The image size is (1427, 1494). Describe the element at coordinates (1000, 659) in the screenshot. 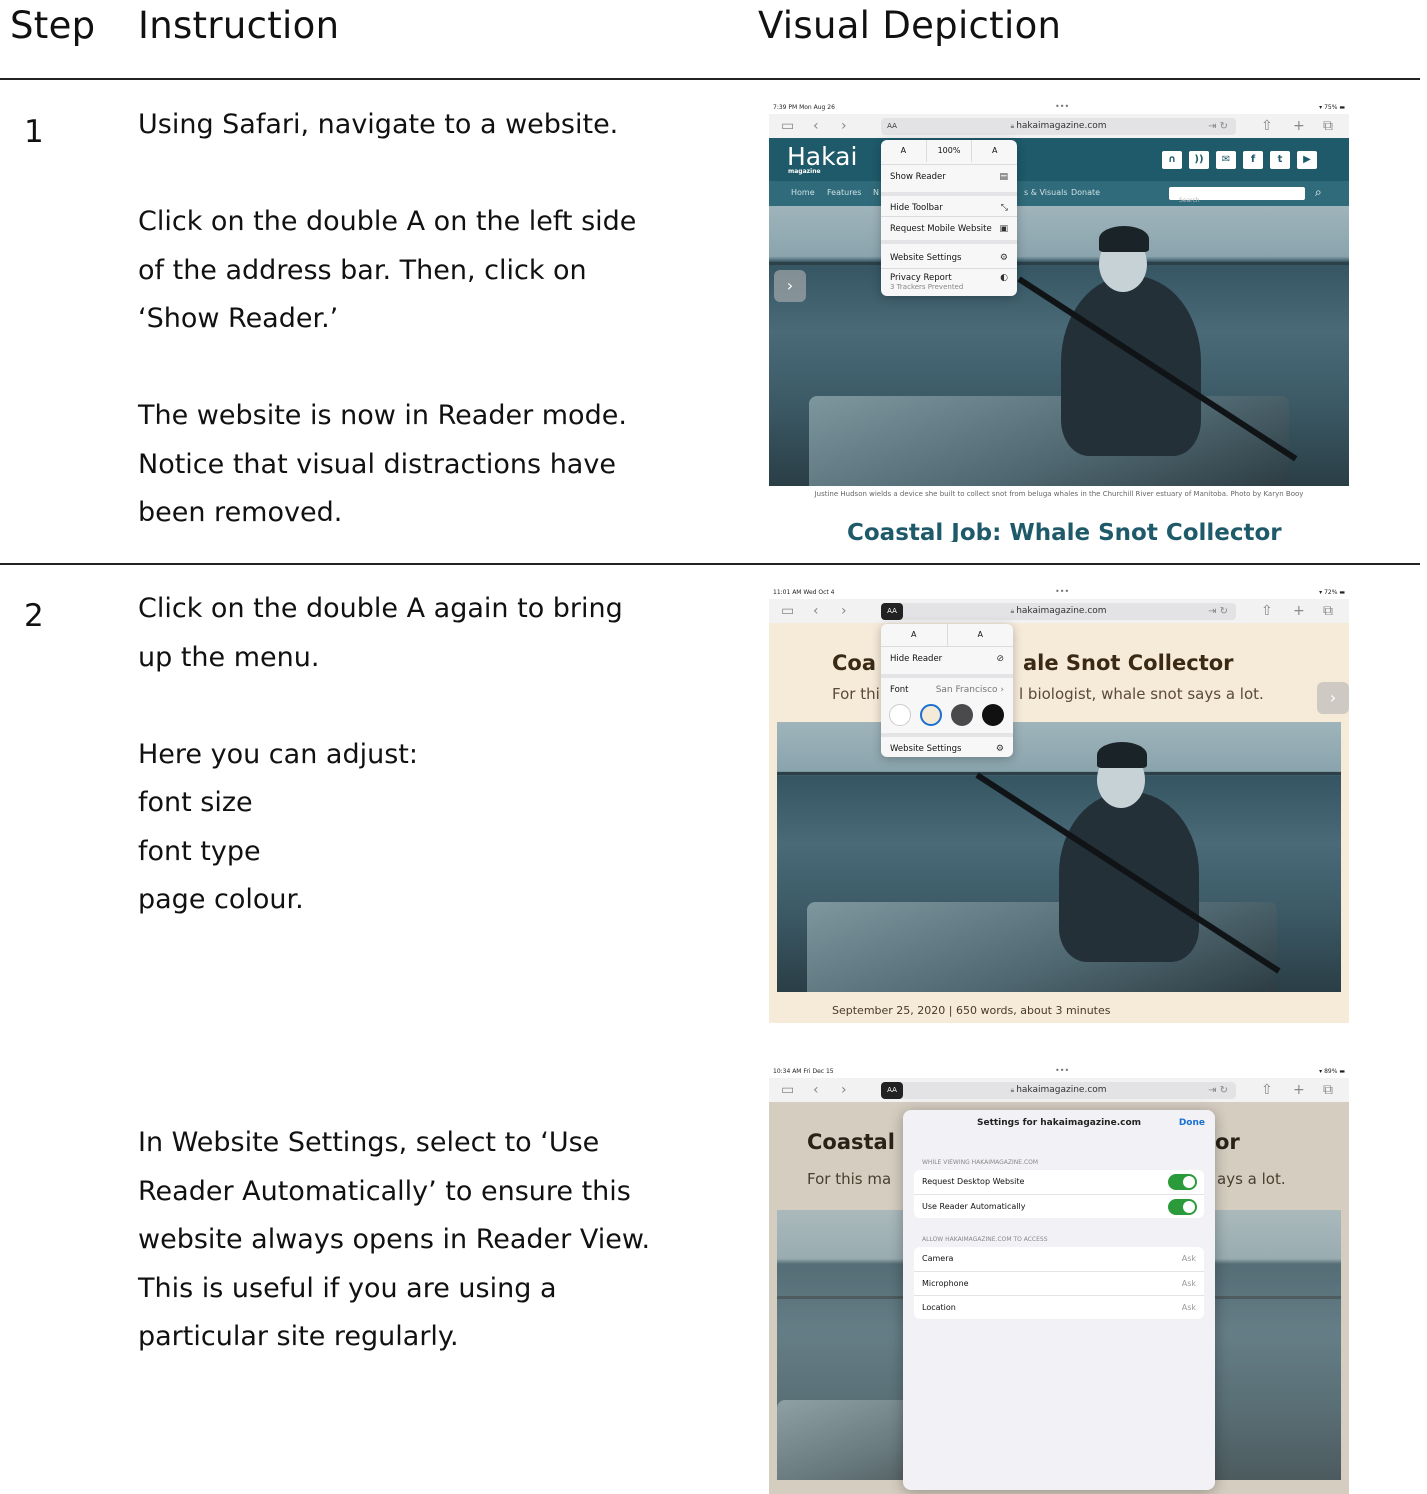

I see `reader-off-icon: ⊘` at that location.